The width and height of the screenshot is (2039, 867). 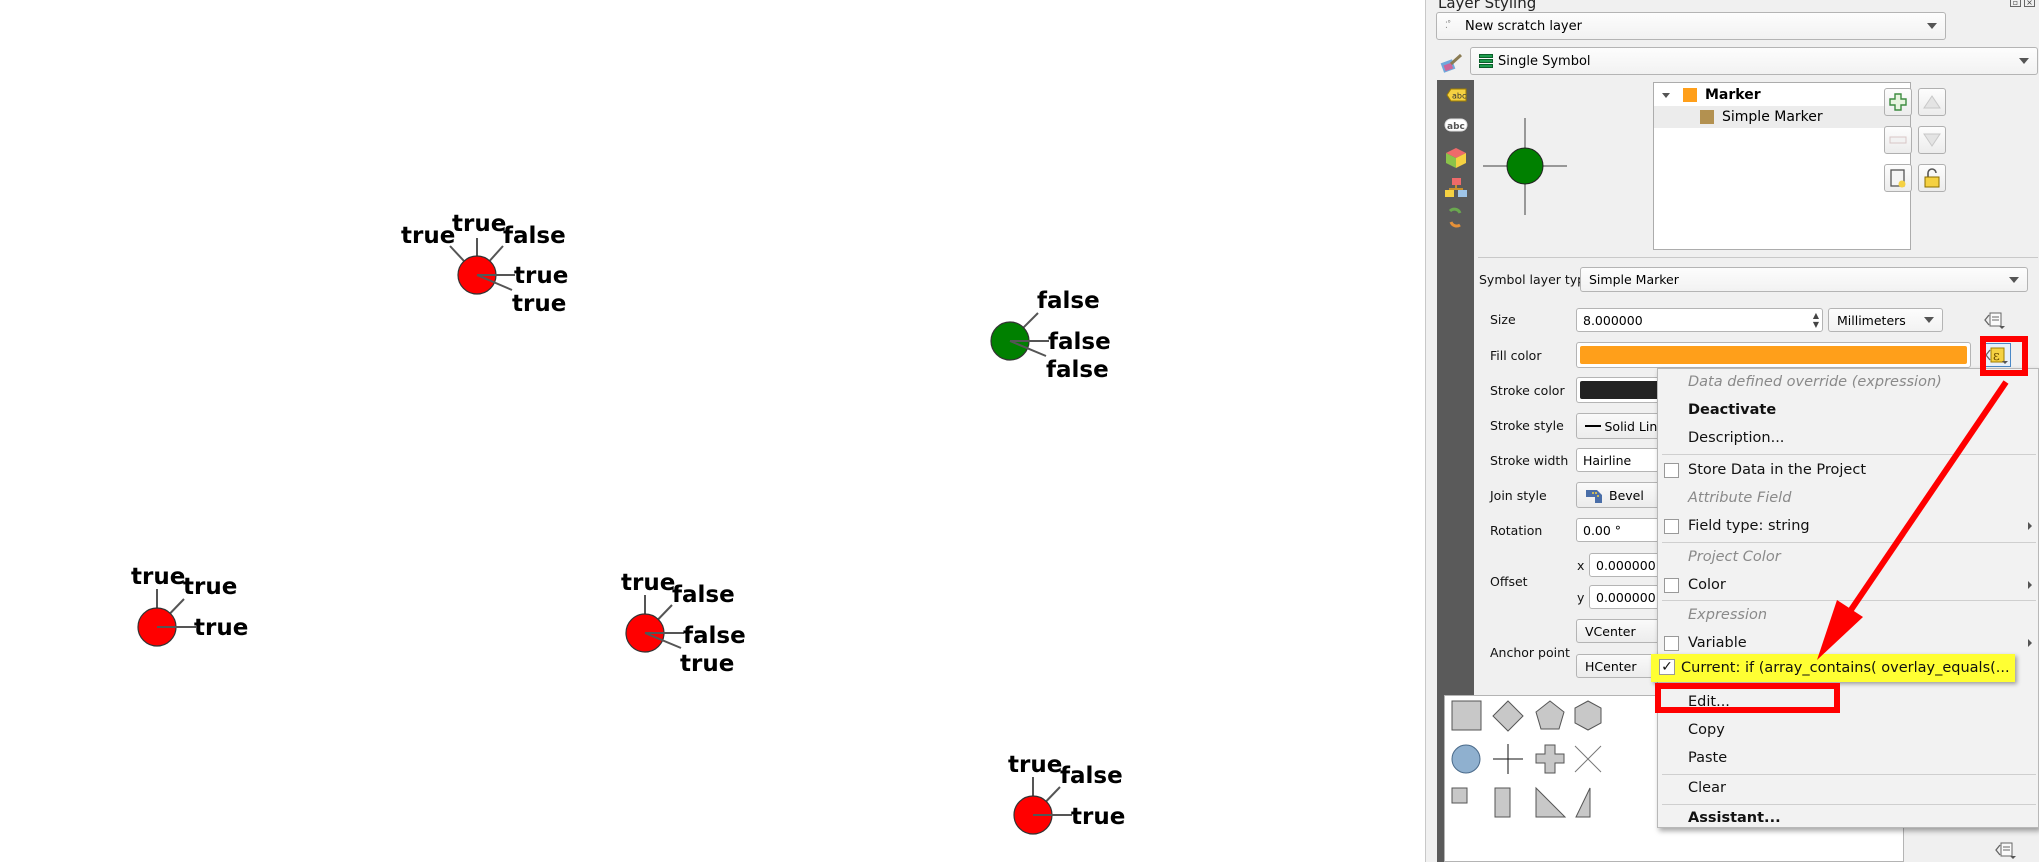 I want to click on annotation-arrow, so click(x=1913, y=520).